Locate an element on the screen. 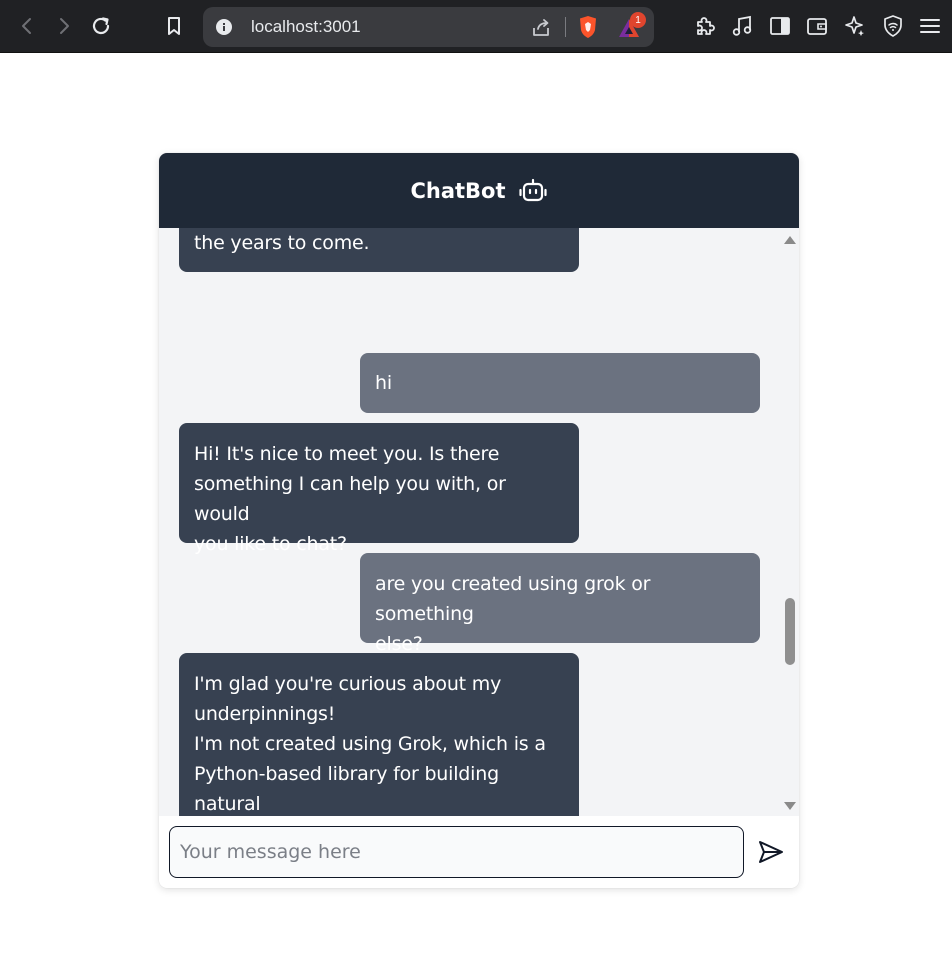  url-text: localhost:3001 is located at coordinates (306, 26).